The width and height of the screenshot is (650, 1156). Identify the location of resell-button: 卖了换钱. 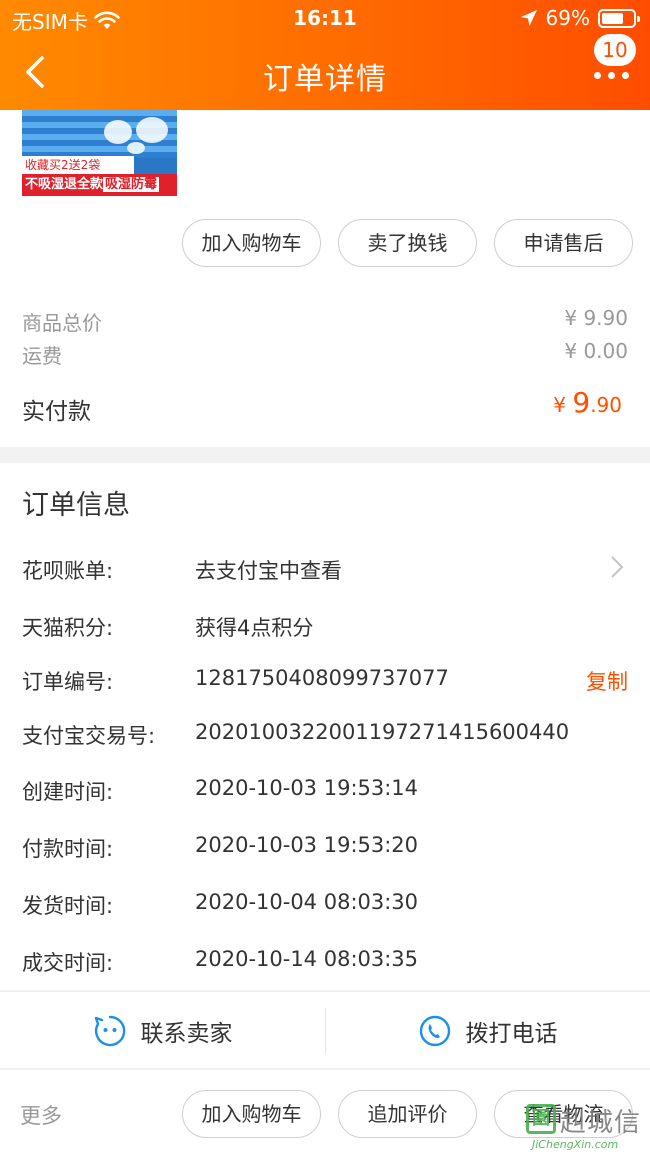
(407, 243).